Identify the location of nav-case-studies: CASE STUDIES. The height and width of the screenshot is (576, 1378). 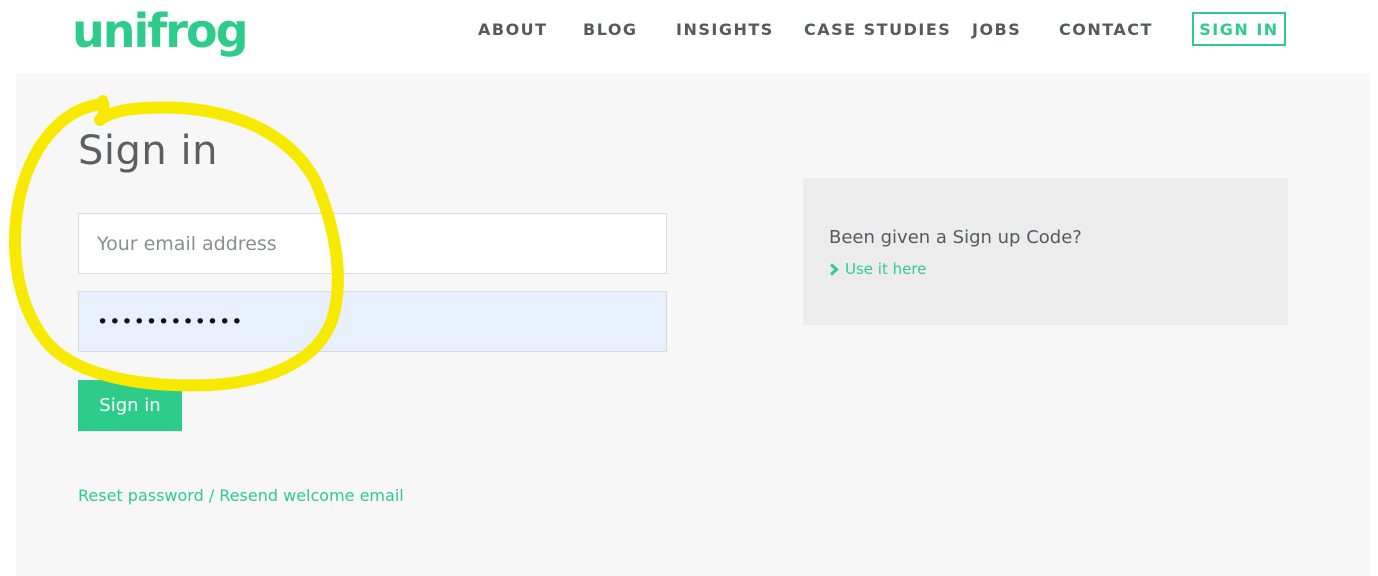
(877, 29).